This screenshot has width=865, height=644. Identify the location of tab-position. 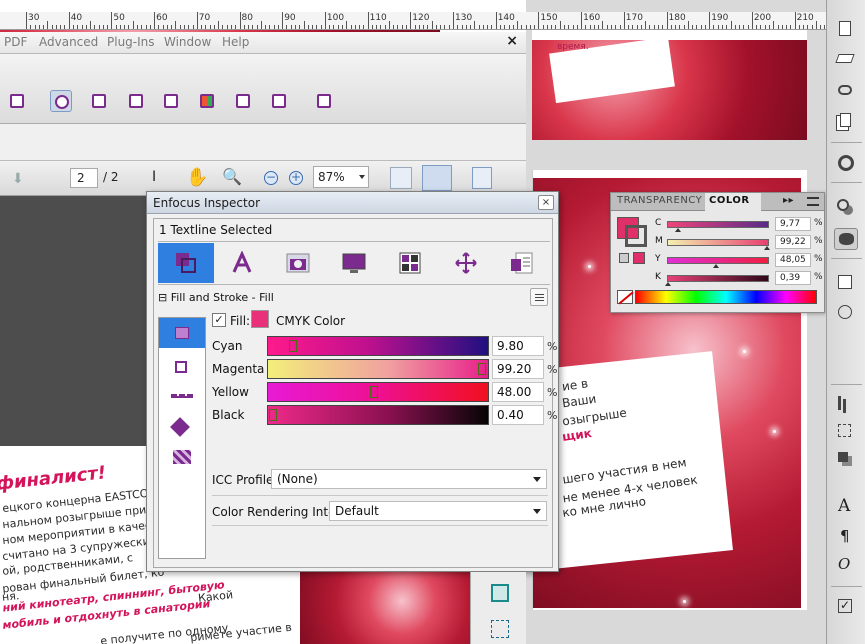
(466, 263).